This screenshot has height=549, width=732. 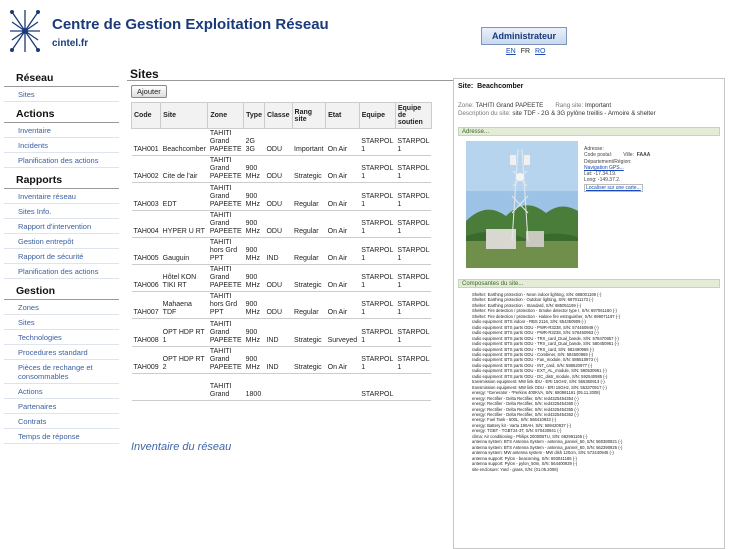 I want to click on table-cell: HYPER U RT, so click(x=184, y=224).